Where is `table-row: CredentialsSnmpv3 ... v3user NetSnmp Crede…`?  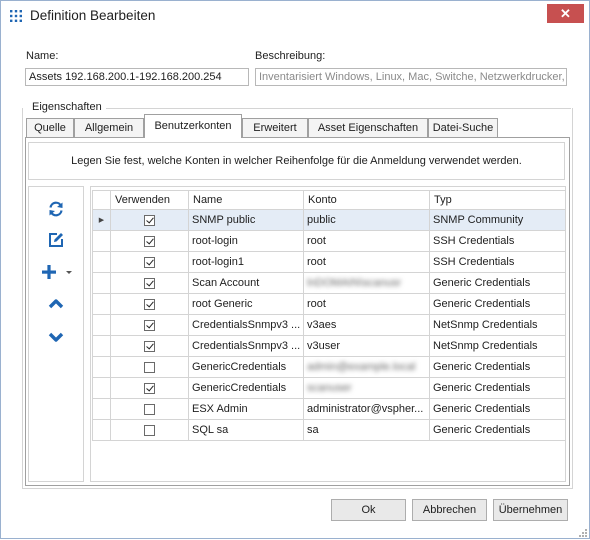
table-row: CredentialsSnmpv3 ... v3user NetSnmp Crede… is located at coordinates (329, 346).